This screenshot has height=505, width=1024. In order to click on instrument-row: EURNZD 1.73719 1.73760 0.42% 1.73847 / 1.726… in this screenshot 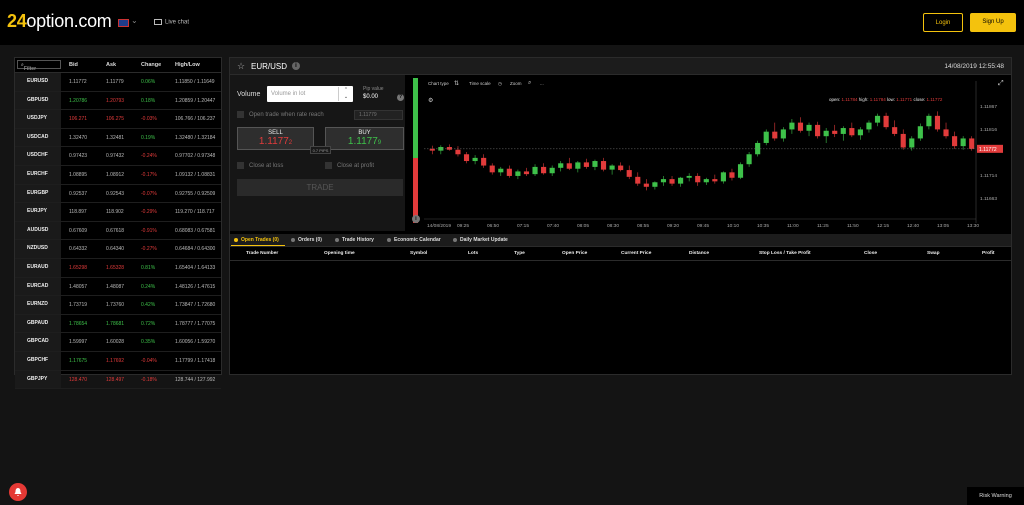, I will do `click(118, 305)`.